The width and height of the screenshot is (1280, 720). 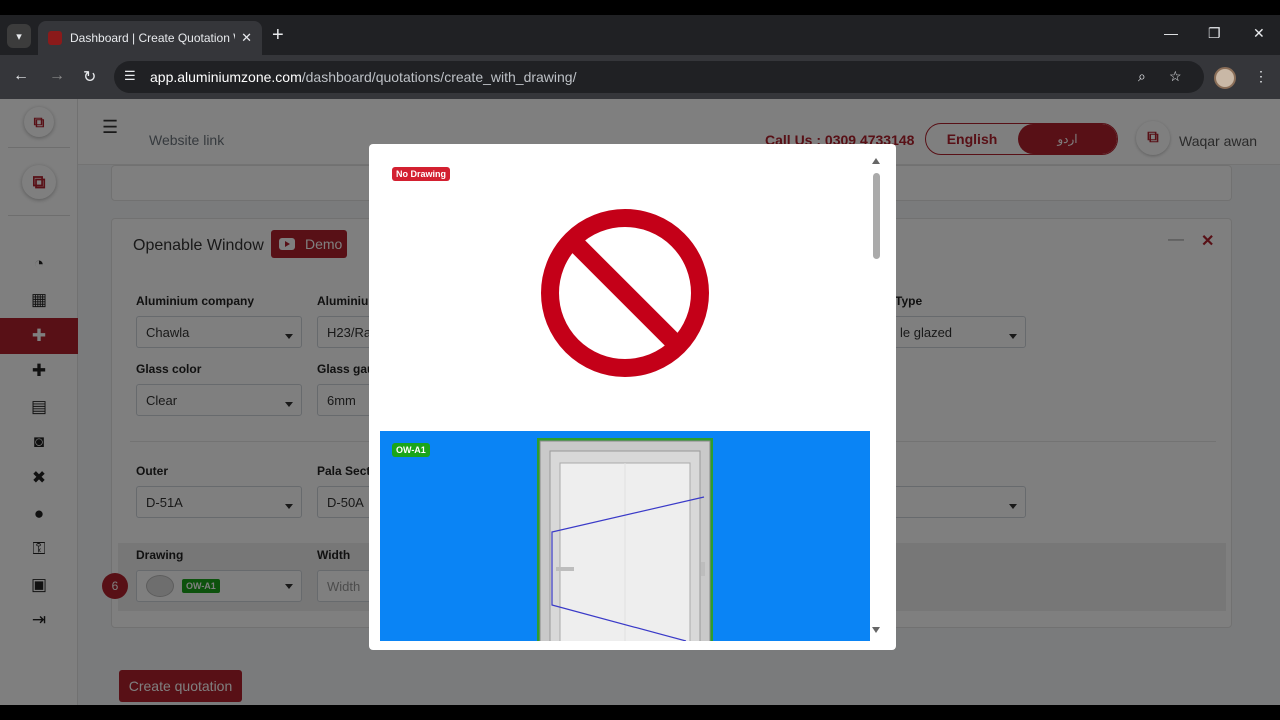 What do you see at coordinates (21, 76) in the screenshot?
I see `back-icon: ←` at bounding box center [21, 76].